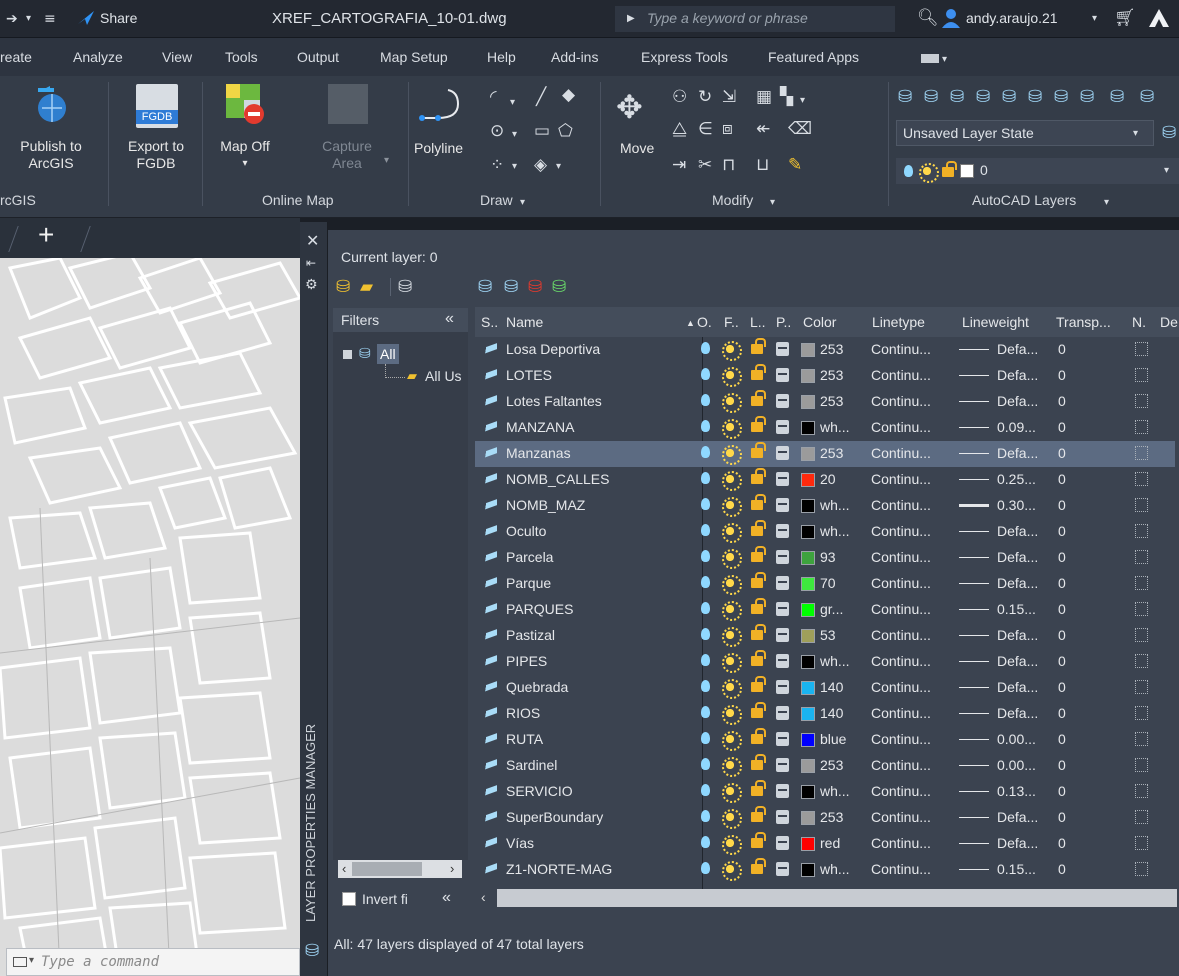 The image size is (1179, 976). I want to click on arc-dropdown-icon: ▾, so click(512, 103).